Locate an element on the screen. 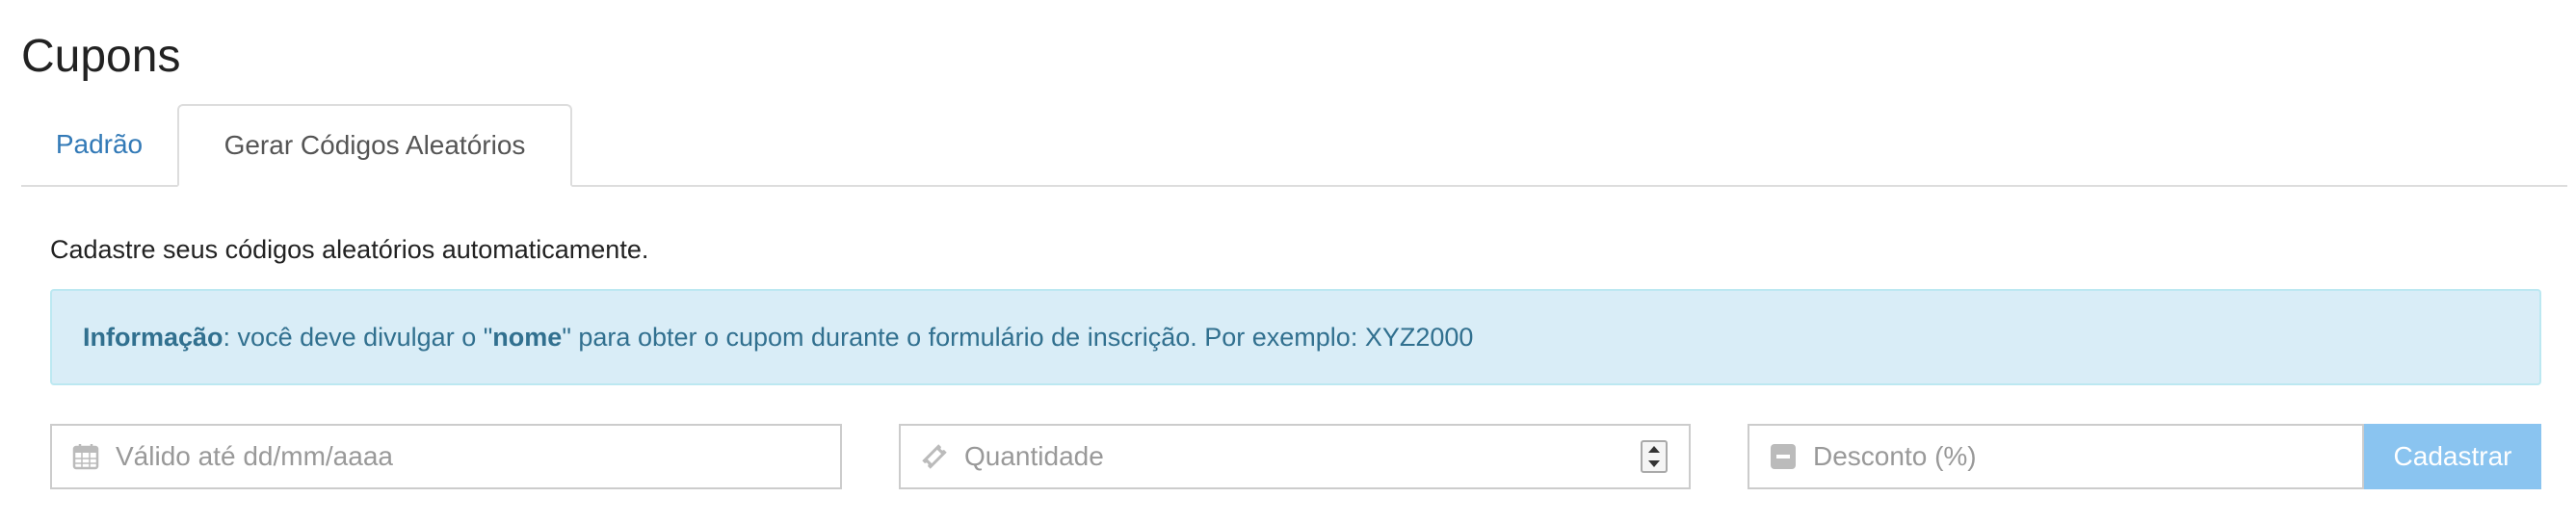 This screenshot has height=524, width=2576. discount-input is located at coordinates (2088, 456).